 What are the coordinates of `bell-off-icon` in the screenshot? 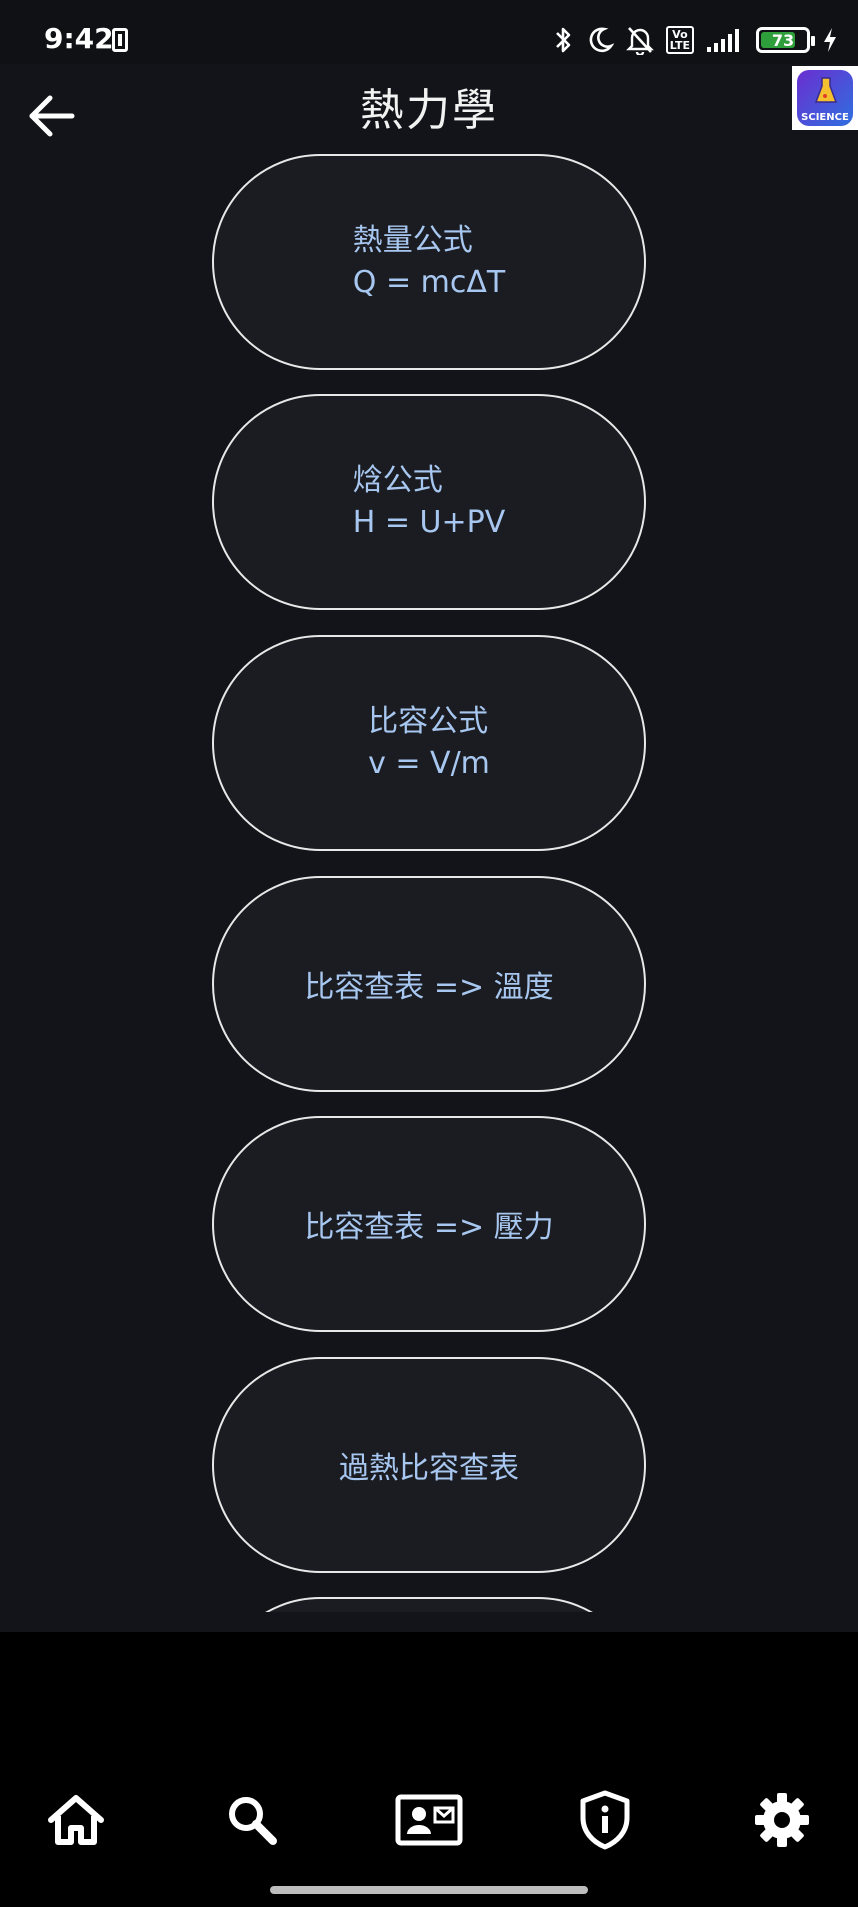 It's located at (639, 41).